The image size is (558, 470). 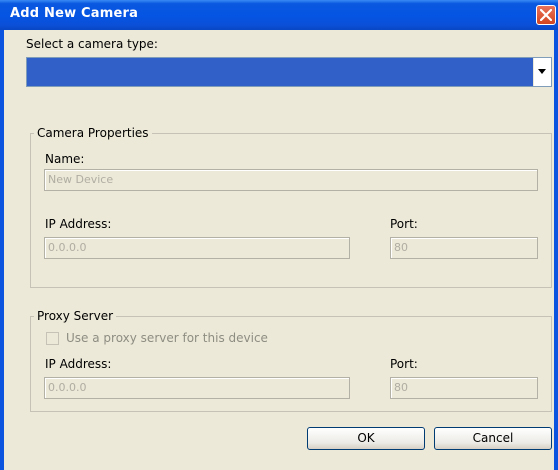 What do you see at coordinates (52, 338) in the screenshot?
I see `use-proxy-checkbox` at bounding box center [52, 338].